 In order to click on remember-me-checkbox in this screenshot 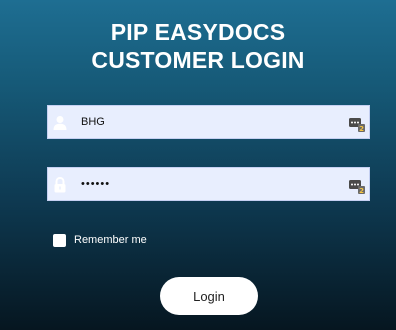, I will do `click(59, 240)`.